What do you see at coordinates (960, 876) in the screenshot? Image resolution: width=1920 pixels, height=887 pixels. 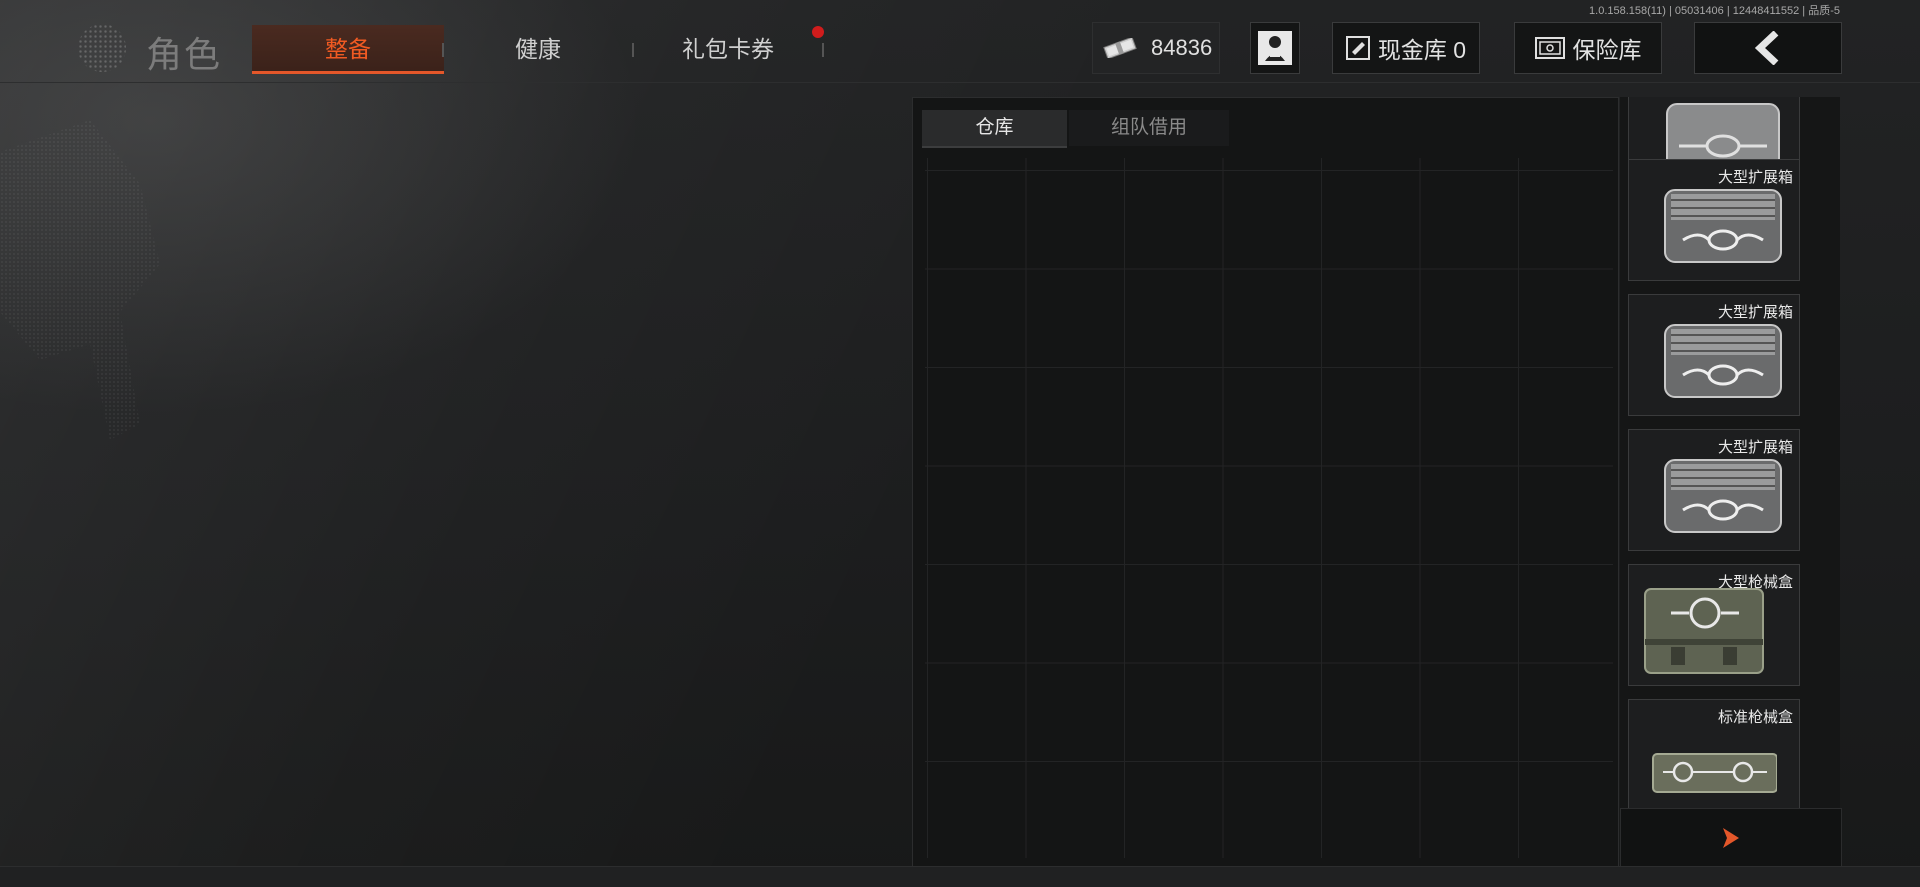 I see `bottom-strip` at bounding box center [960, 876].